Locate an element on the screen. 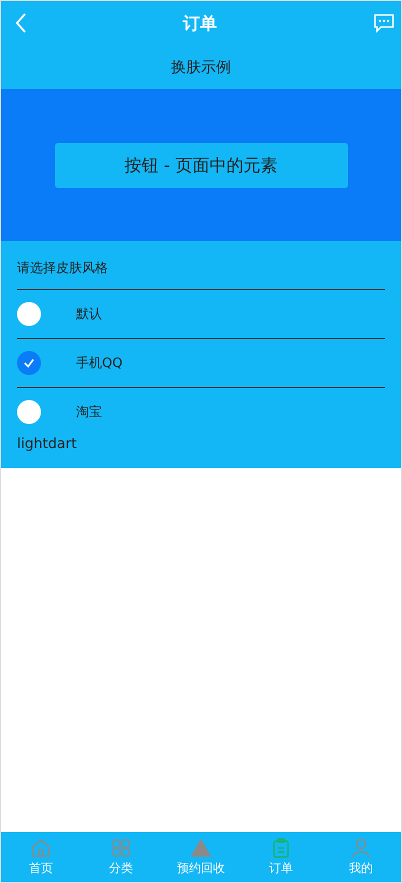 Image resolution: width=402 pixels, height=883 pixels. tab-item: 订单 is located at coordinates (281, 857).